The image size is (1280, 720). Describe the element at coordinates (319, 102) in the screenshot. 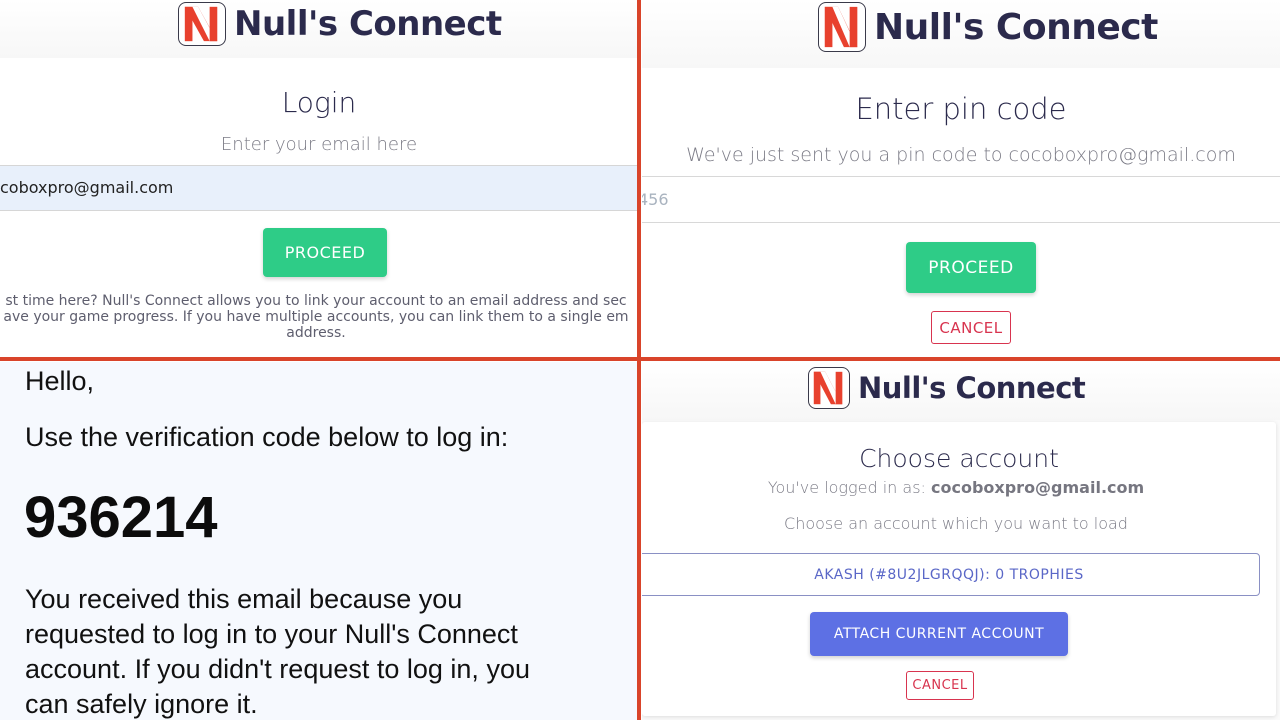

I see `page-title: Login` at that location.